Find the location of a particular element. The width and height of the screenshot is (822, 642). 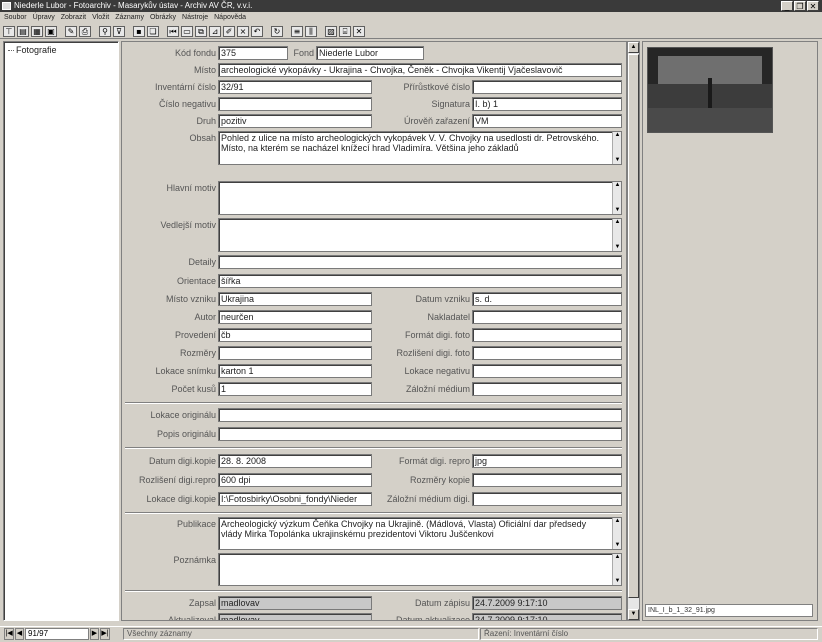

menu-soubor: Soubor is located at coordinates (15, 18).